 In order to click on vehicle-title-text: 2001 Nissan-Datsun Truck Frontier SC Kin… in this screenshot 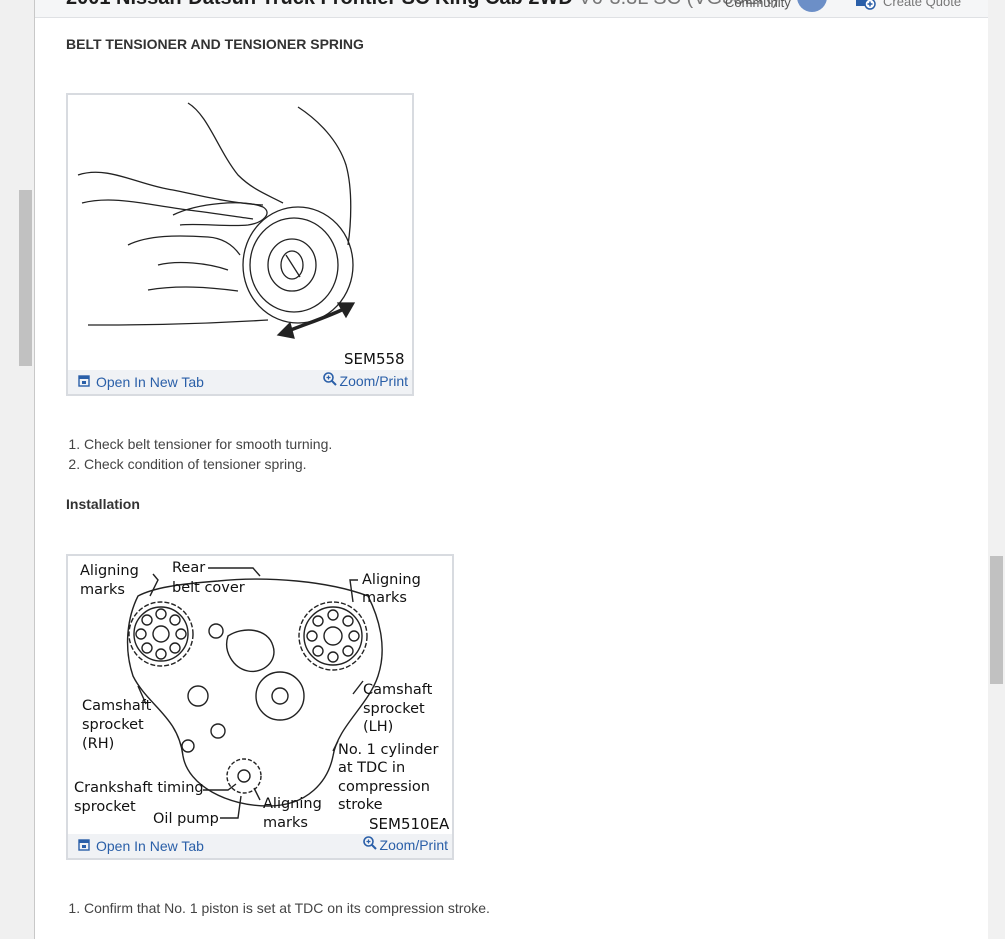, I will do `click(319, 4)`.